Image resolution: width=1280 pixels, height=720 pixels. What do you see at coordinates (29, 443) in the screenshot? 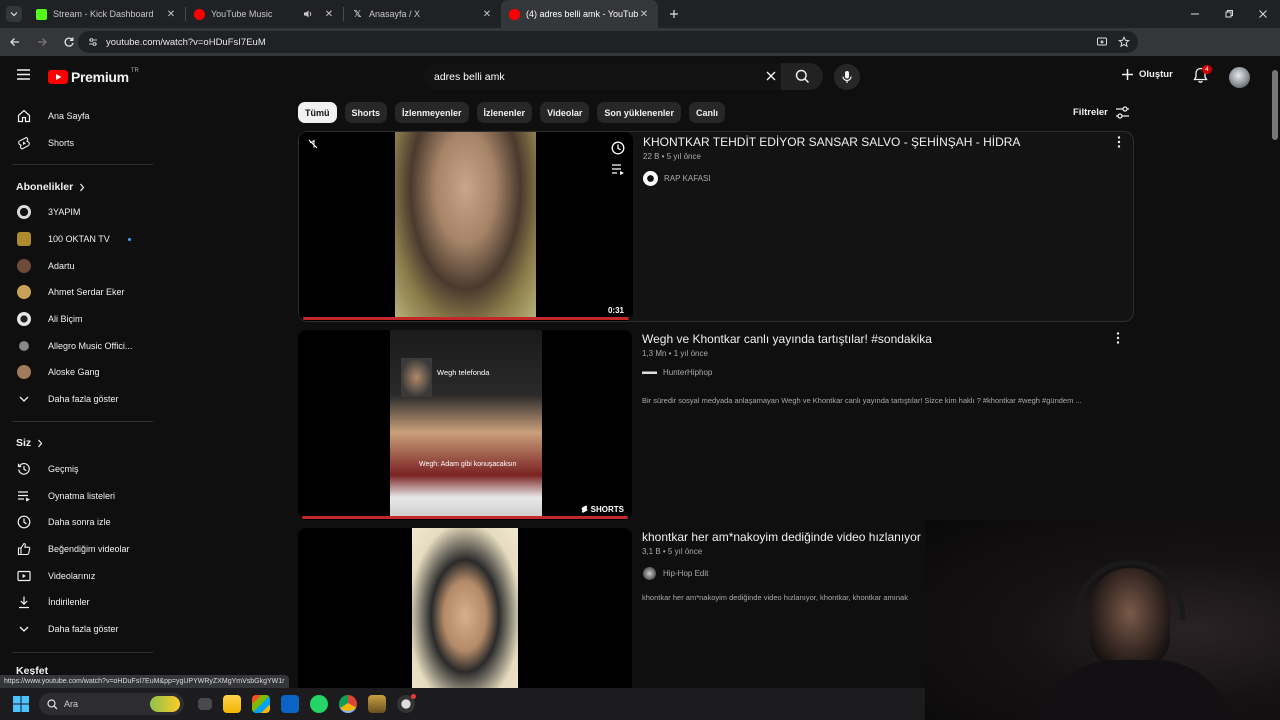
I see `you-heading: Siz` at bounding box center [29, 443].